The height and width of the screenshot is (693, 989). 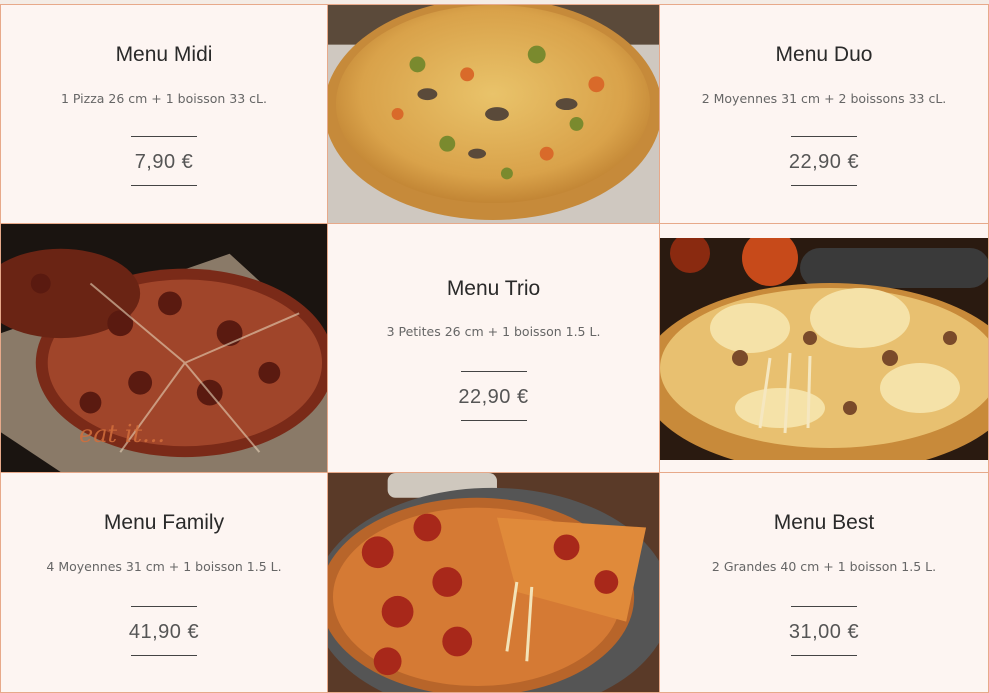 I want to click on menu-price: 31,00 €, so click(x=824, y=632).